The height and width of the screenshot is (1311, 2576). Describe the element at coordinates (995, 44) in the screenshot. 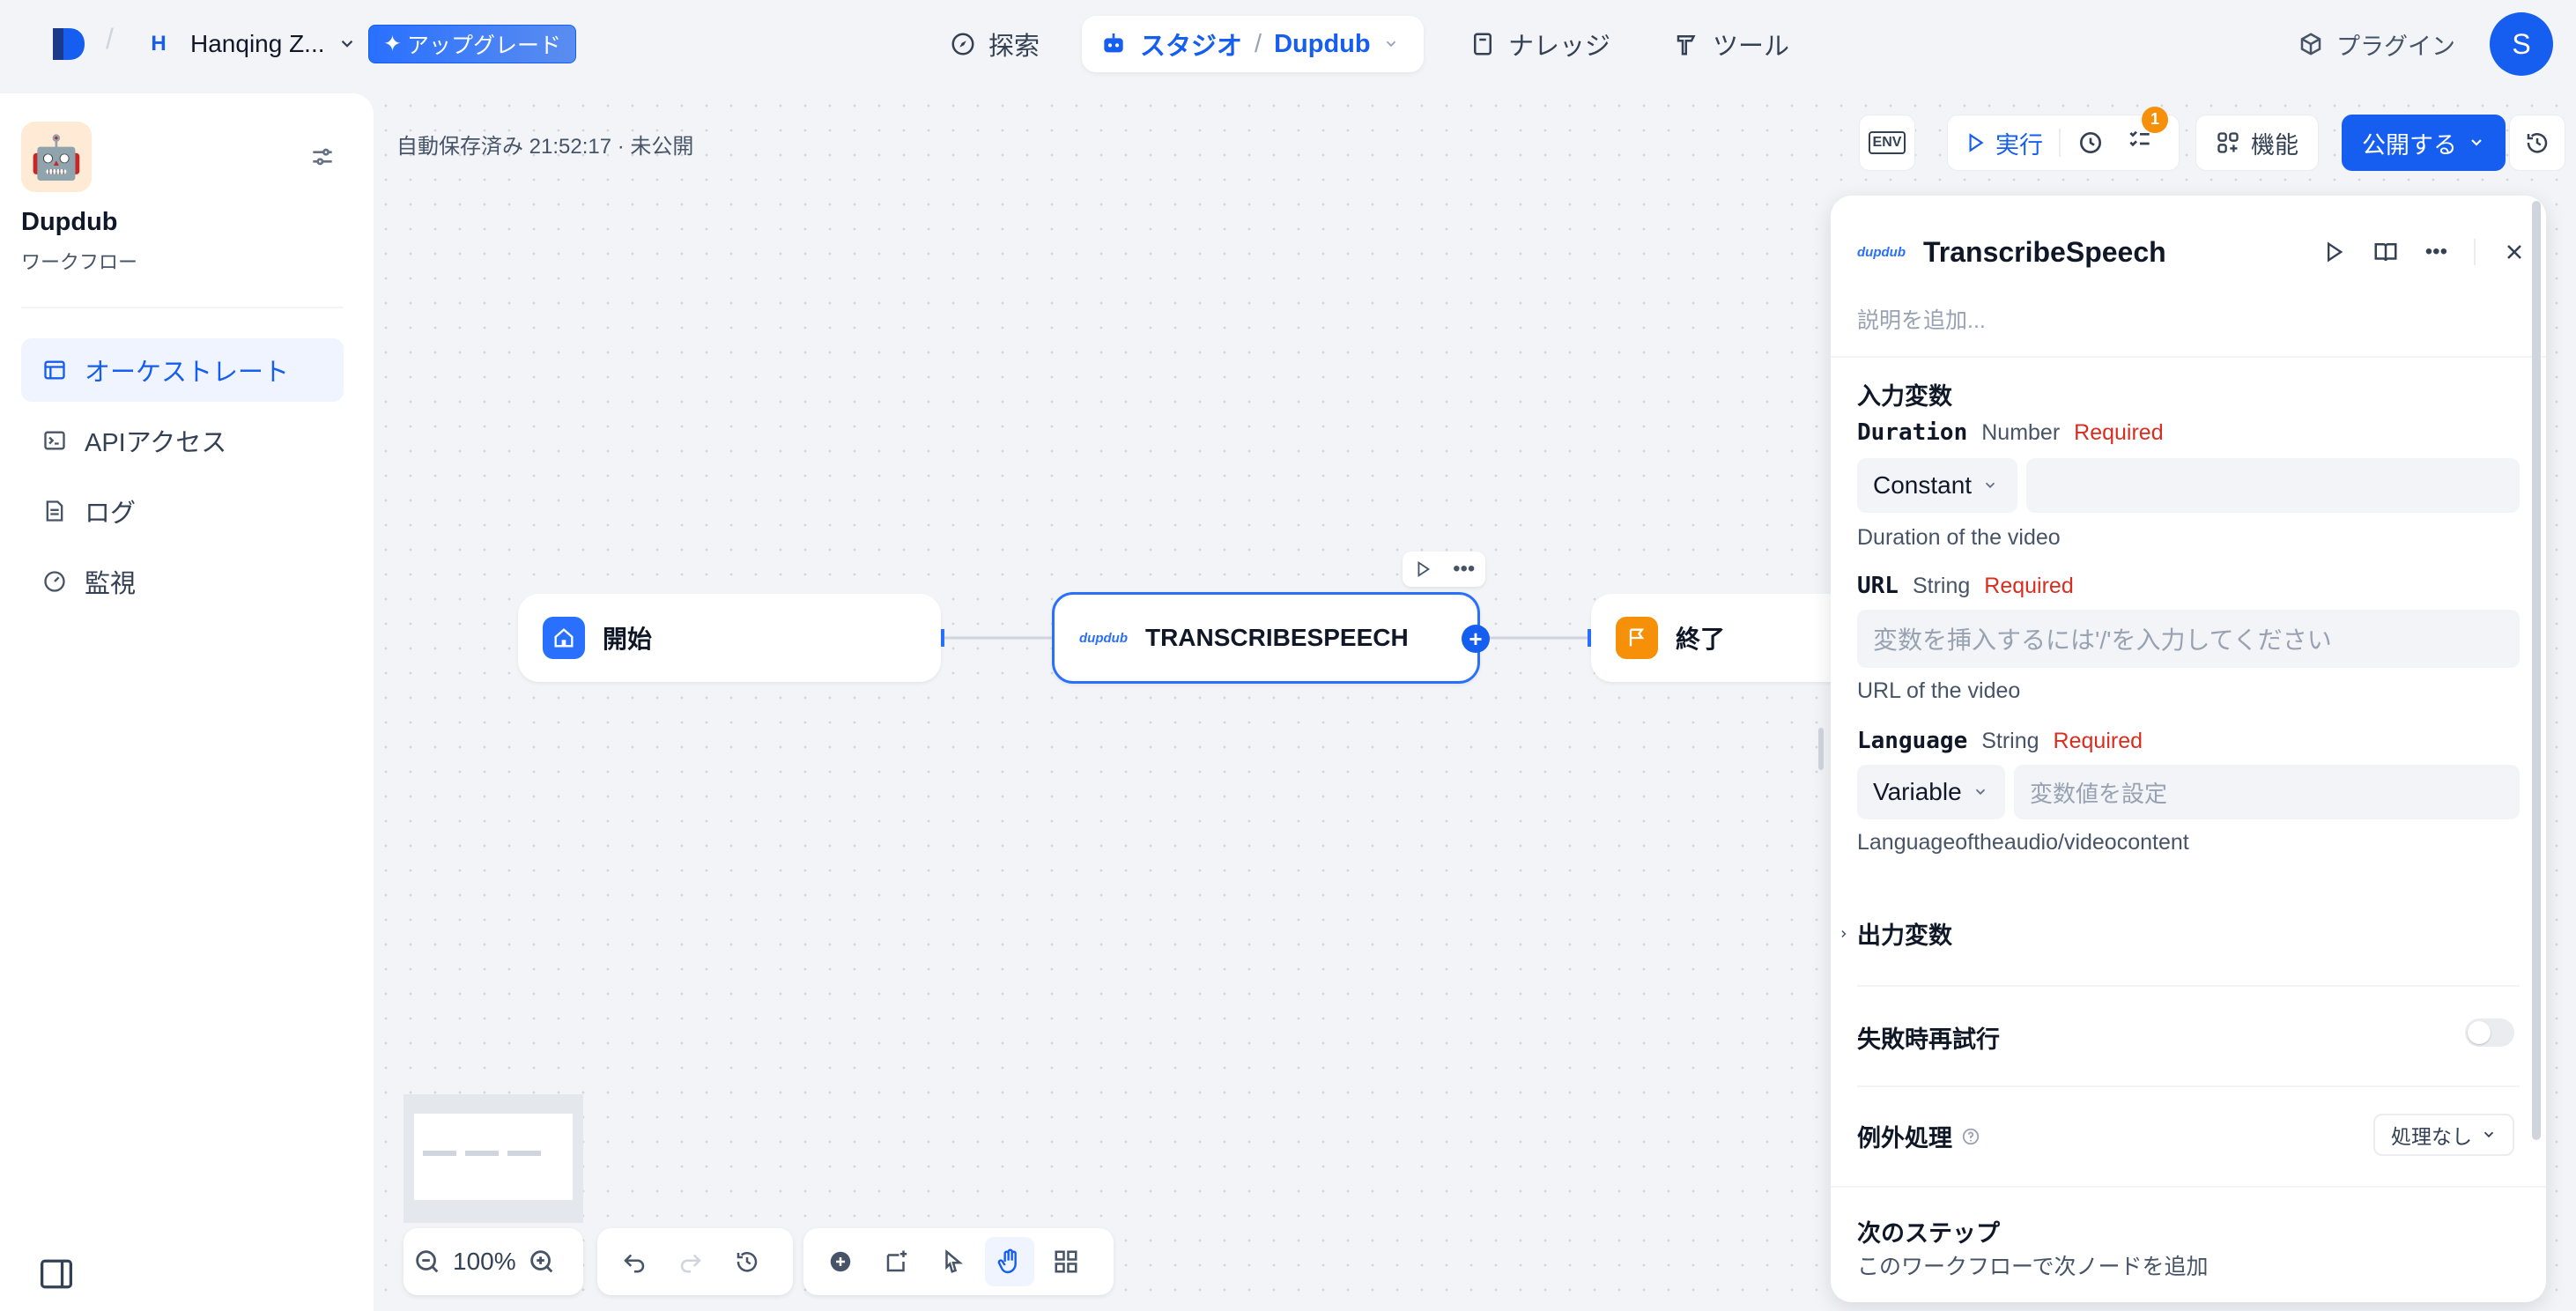

I see `nav-explore: 探索` at that location.